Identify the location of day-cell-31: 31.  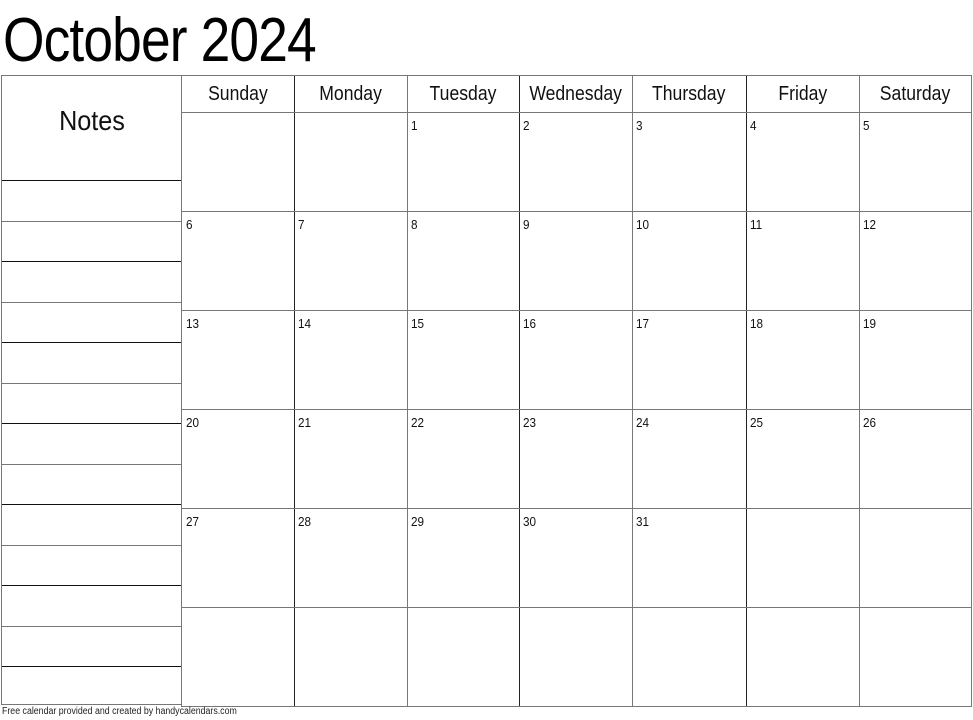
(689, 559).